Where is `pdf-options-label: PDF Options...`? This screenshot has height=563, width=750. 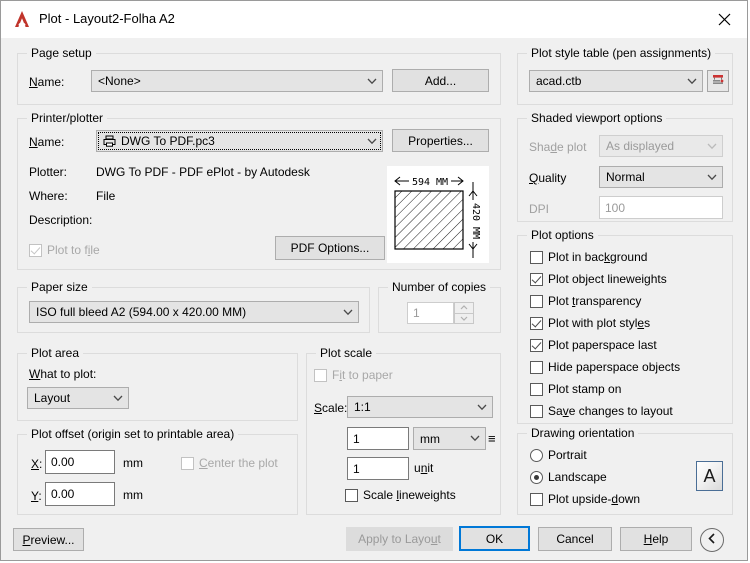
pdf-options-label: PDF Options... is located at coordinates (330, 248).